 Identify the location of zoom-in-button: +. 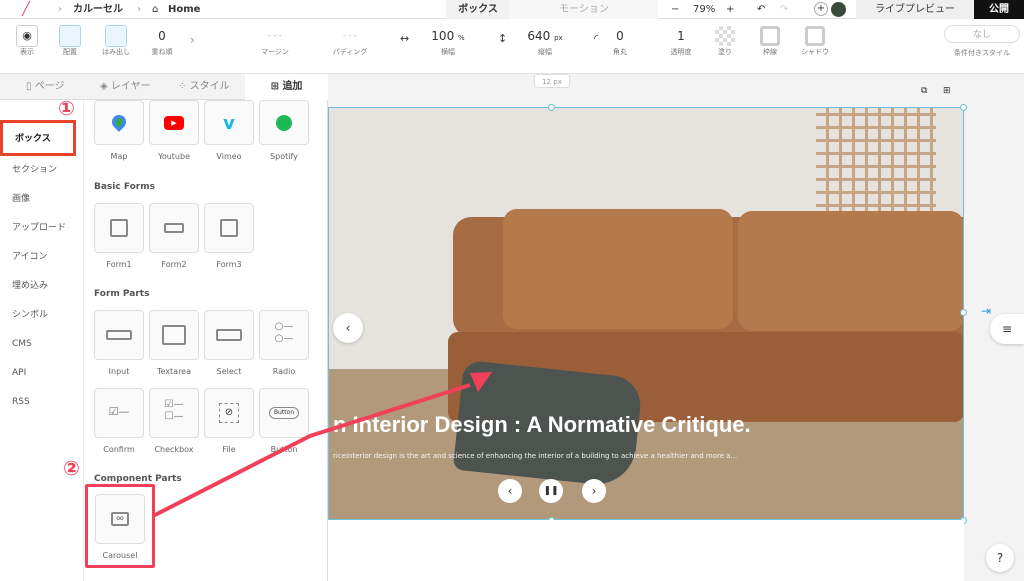
(730, 9).